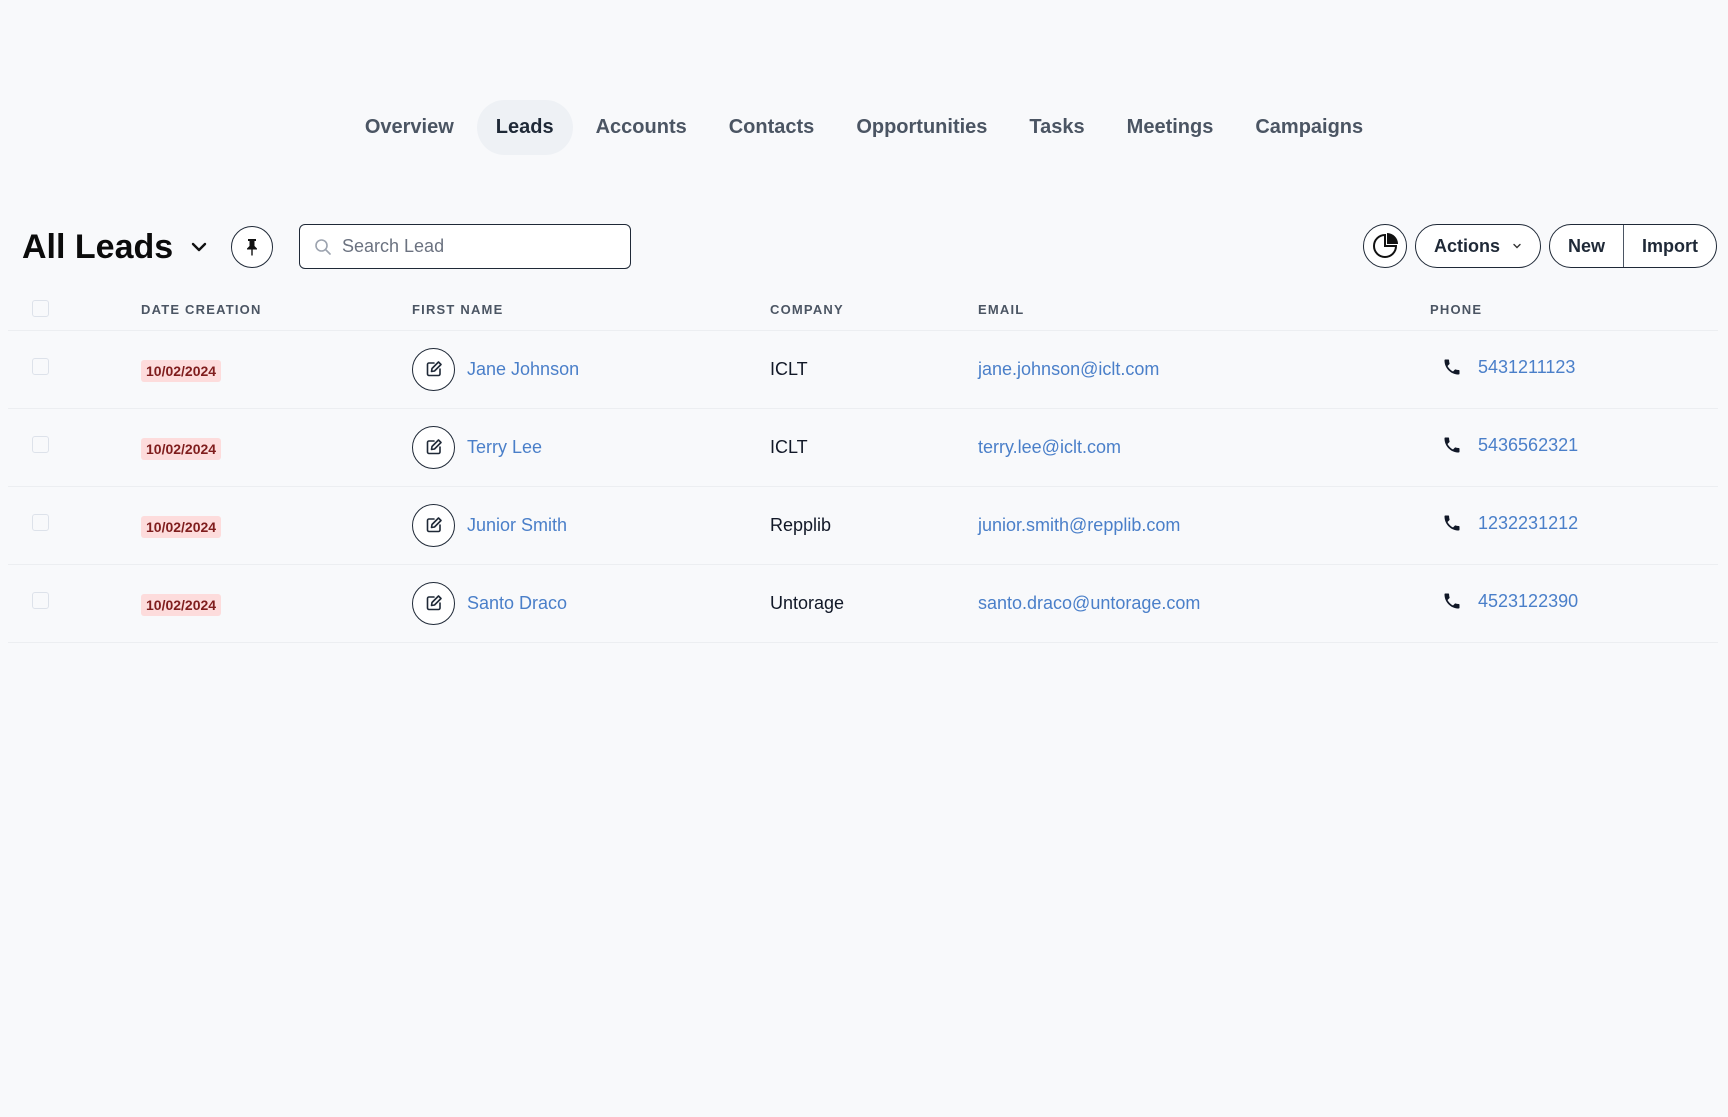 The image size is (1728, 1117). Describe the element at coordinates (772, 127) in the screenshot. I see `tab-contacts: Contacts` at that location.